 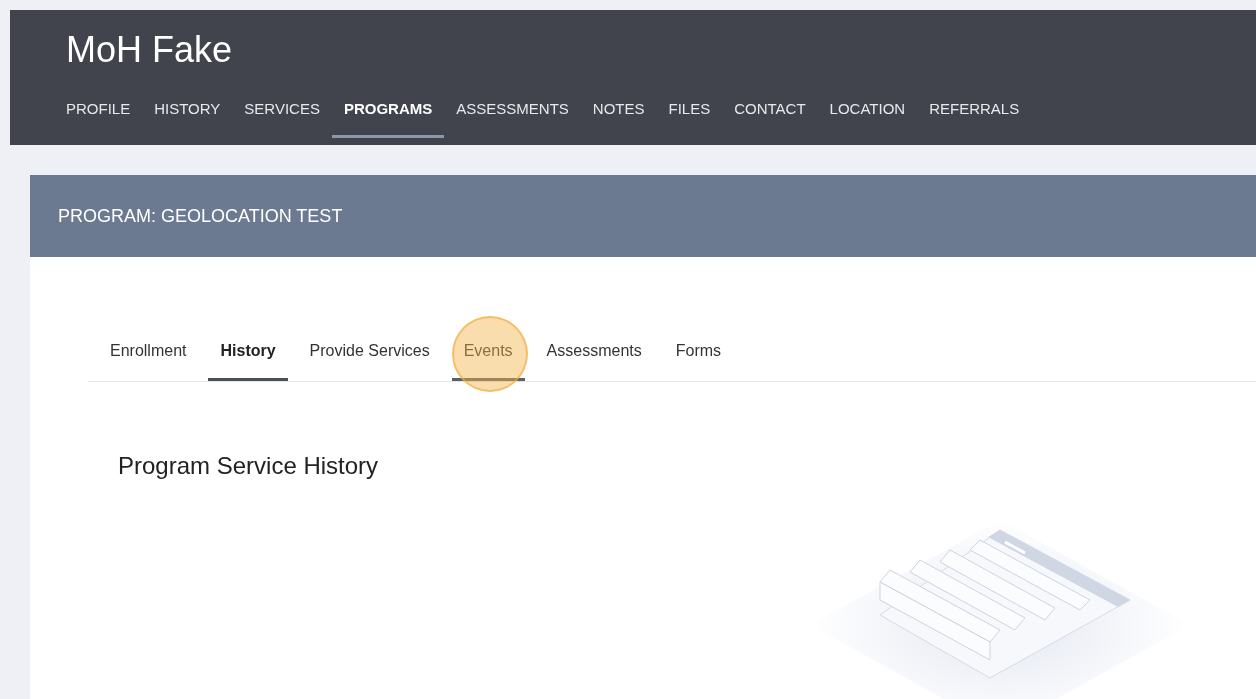 I want to click on nav-tab: LOCATION, so click(x=867, y=119).